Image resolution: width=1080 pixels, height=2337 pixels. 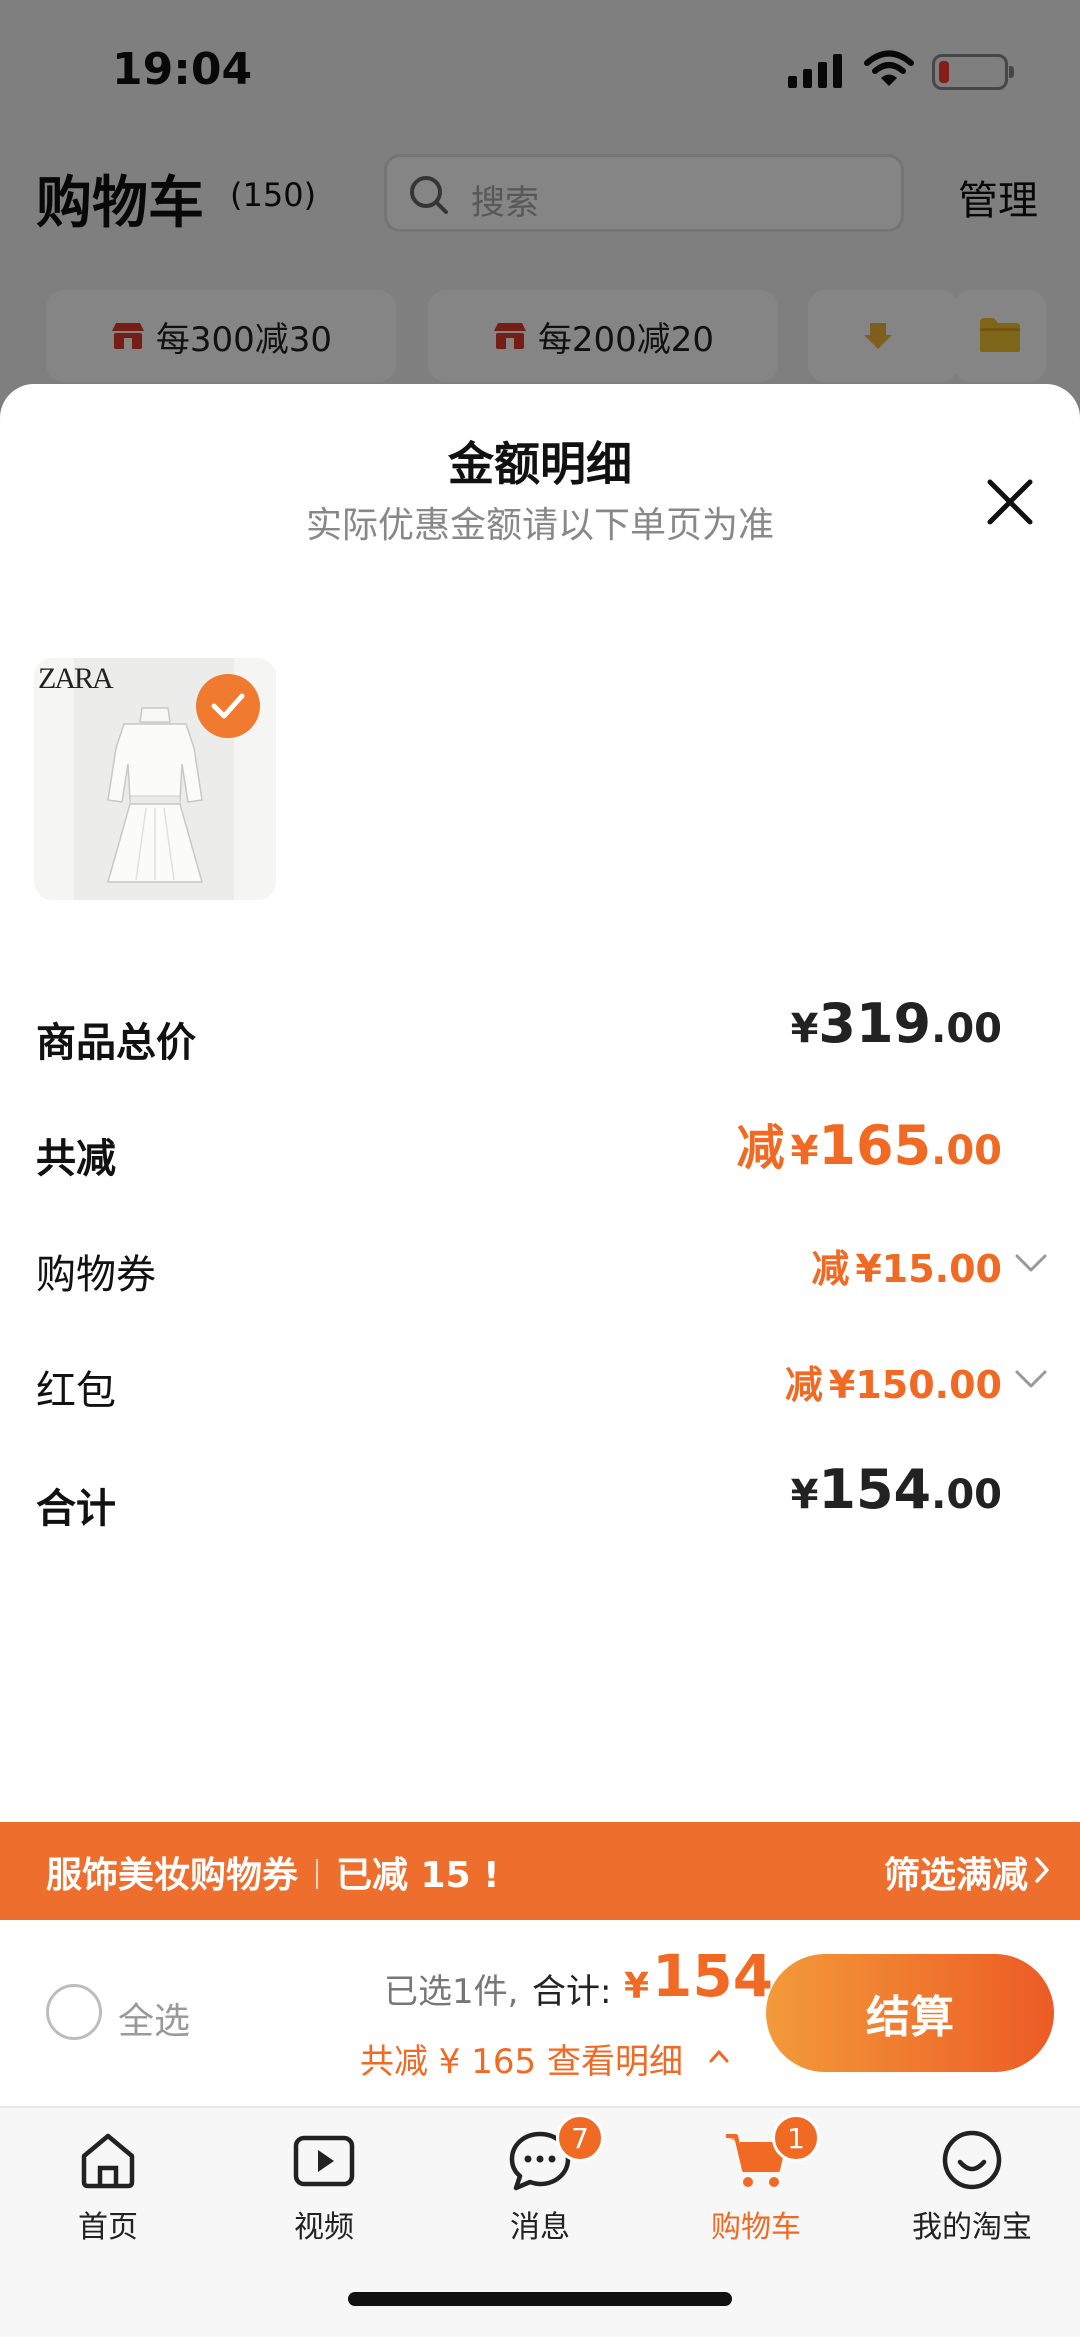 What do you see at coordinates (756, 2183) in the screenshot?
I see `tab-cart: 1 购物车` at bounding box center [756, 2183].